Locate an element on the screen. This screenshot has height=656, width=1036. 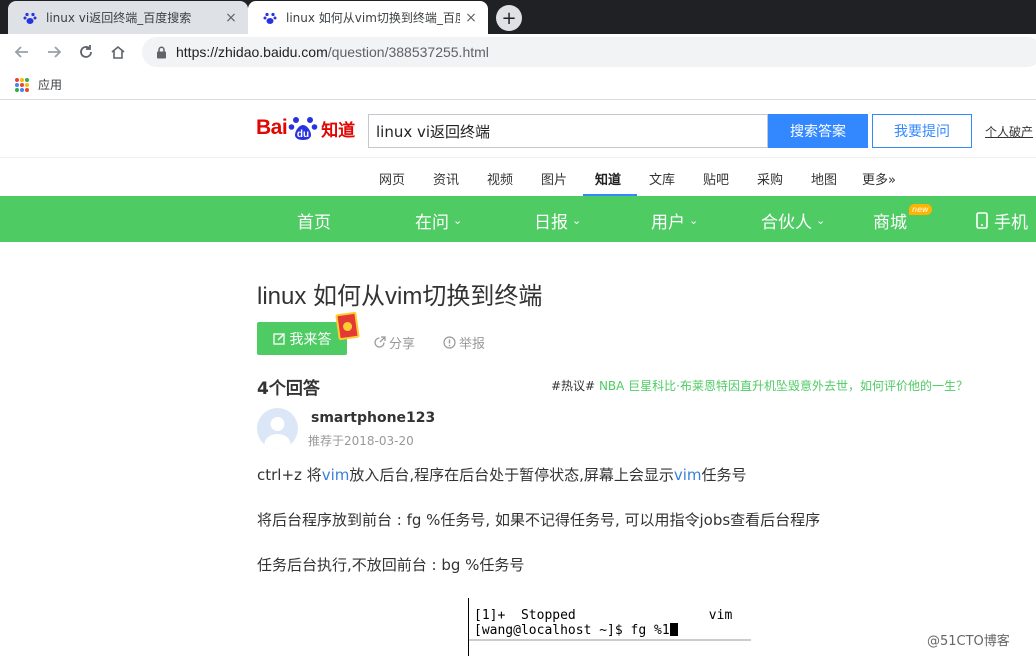
logo-text-du-in-paw: du is located at coordinates (303, 134).